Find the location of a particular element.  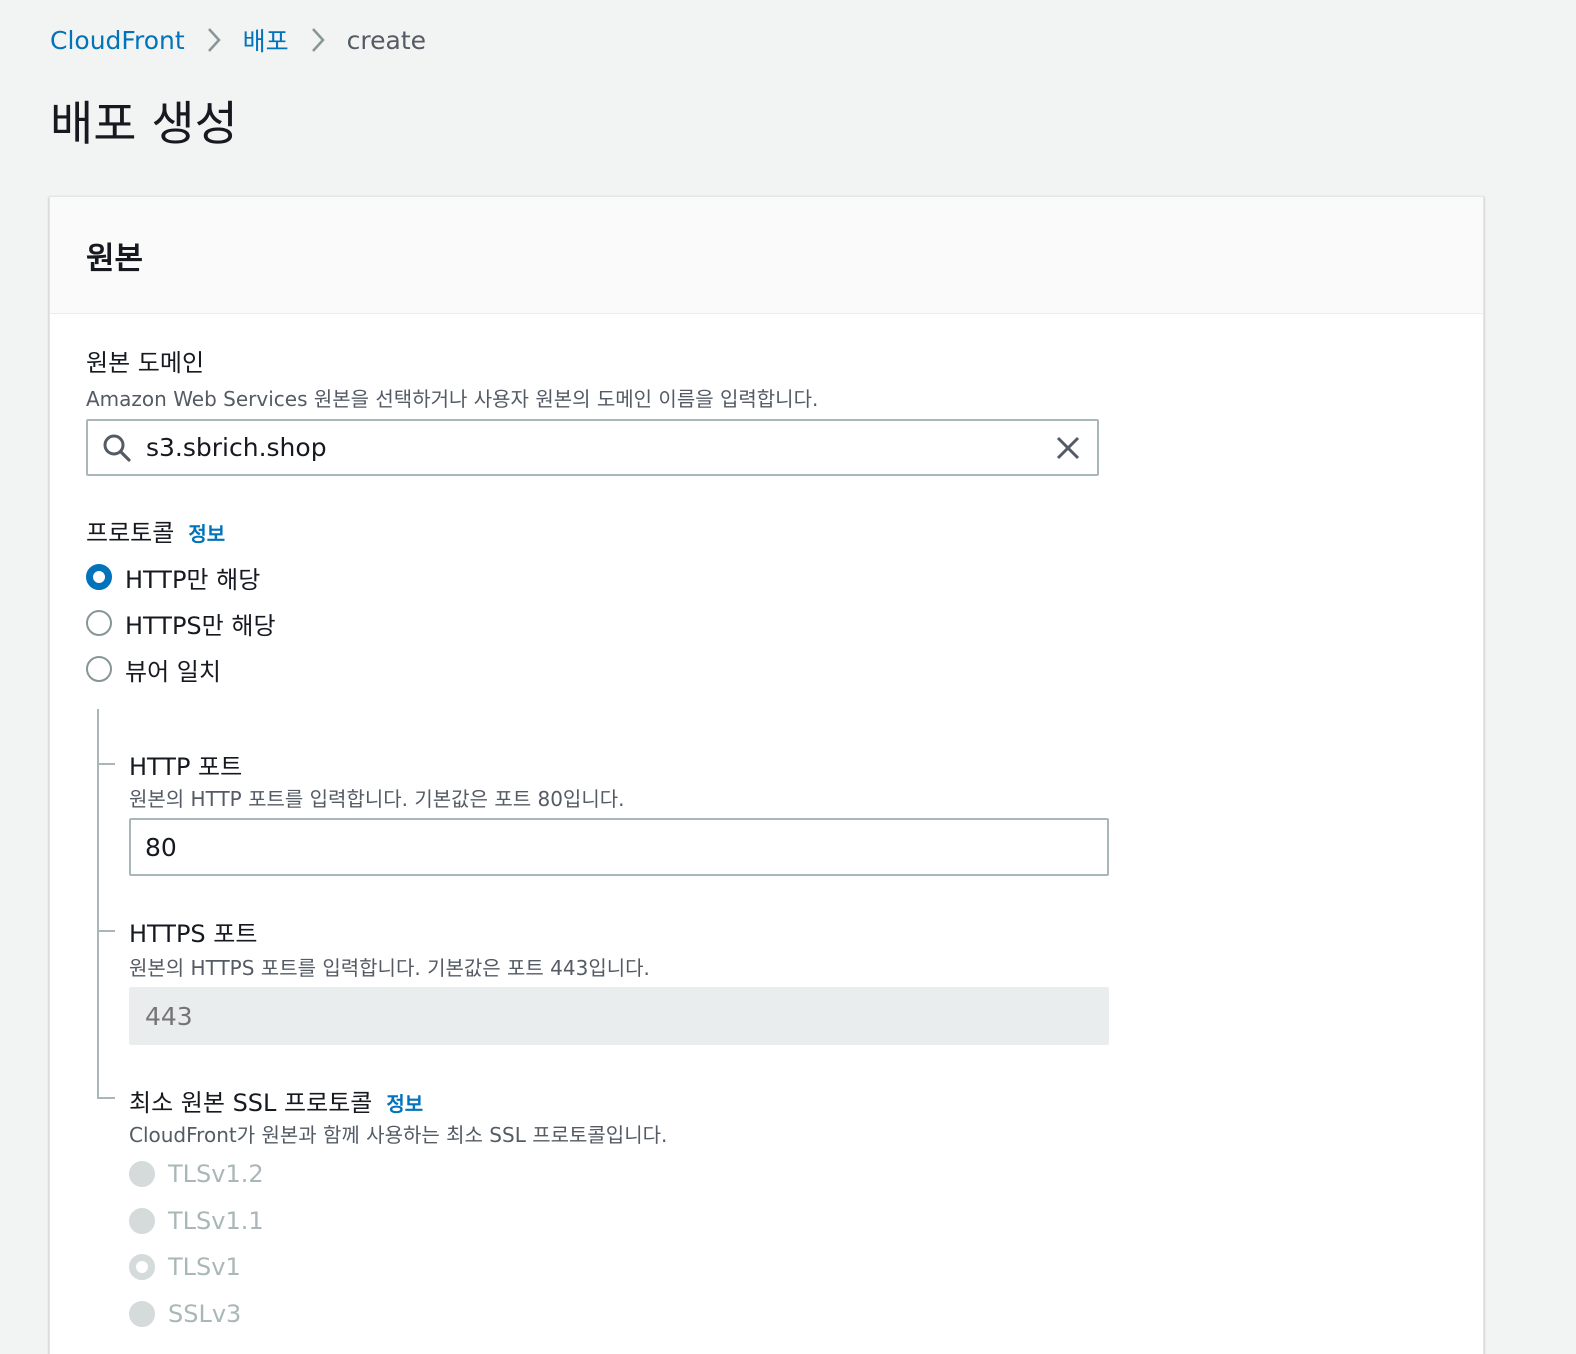

origin-domain-label: 원본 도메인 is located at coordinates (145, 363).